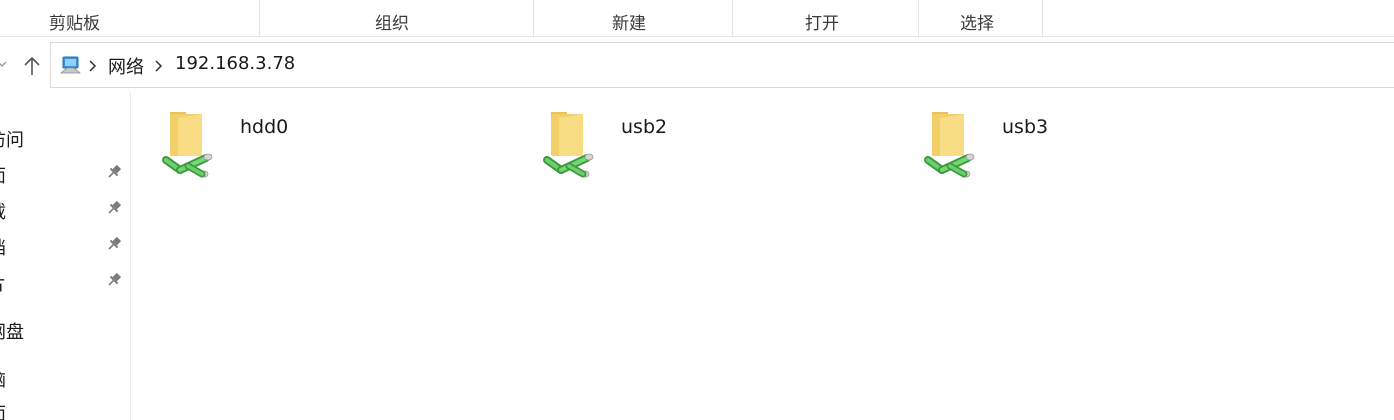  I want to click on sidebar-item-downloads: 载, so click(65, 210).